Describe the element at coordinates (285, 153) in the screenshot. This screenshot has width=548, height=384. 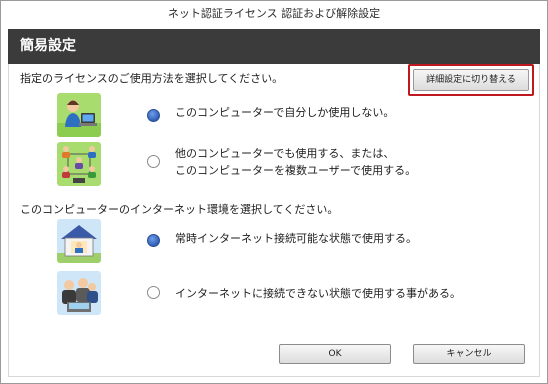
I see `option-multi-user-line1: 他のコンピューターでも使用する、または、` at that location.